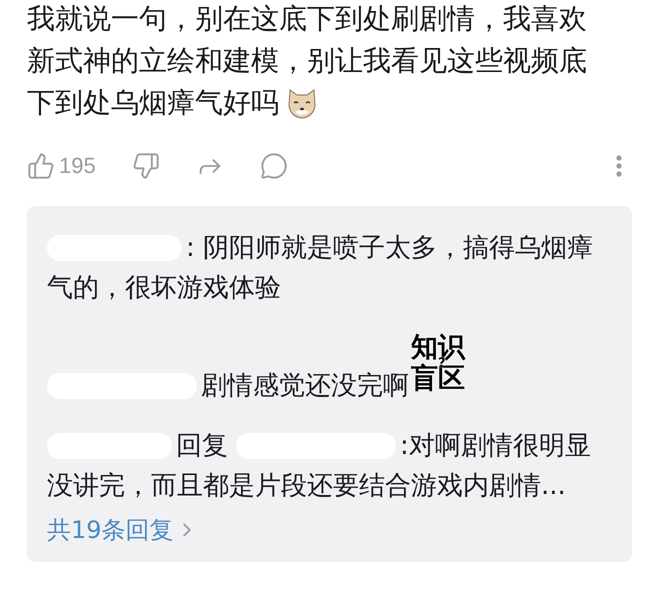 This screenshot has height=597, width=656. What do you see at coordinates (41, 166) in the screenshot?
I see `thumbs-up-icon` at bounding box center [41, 166].